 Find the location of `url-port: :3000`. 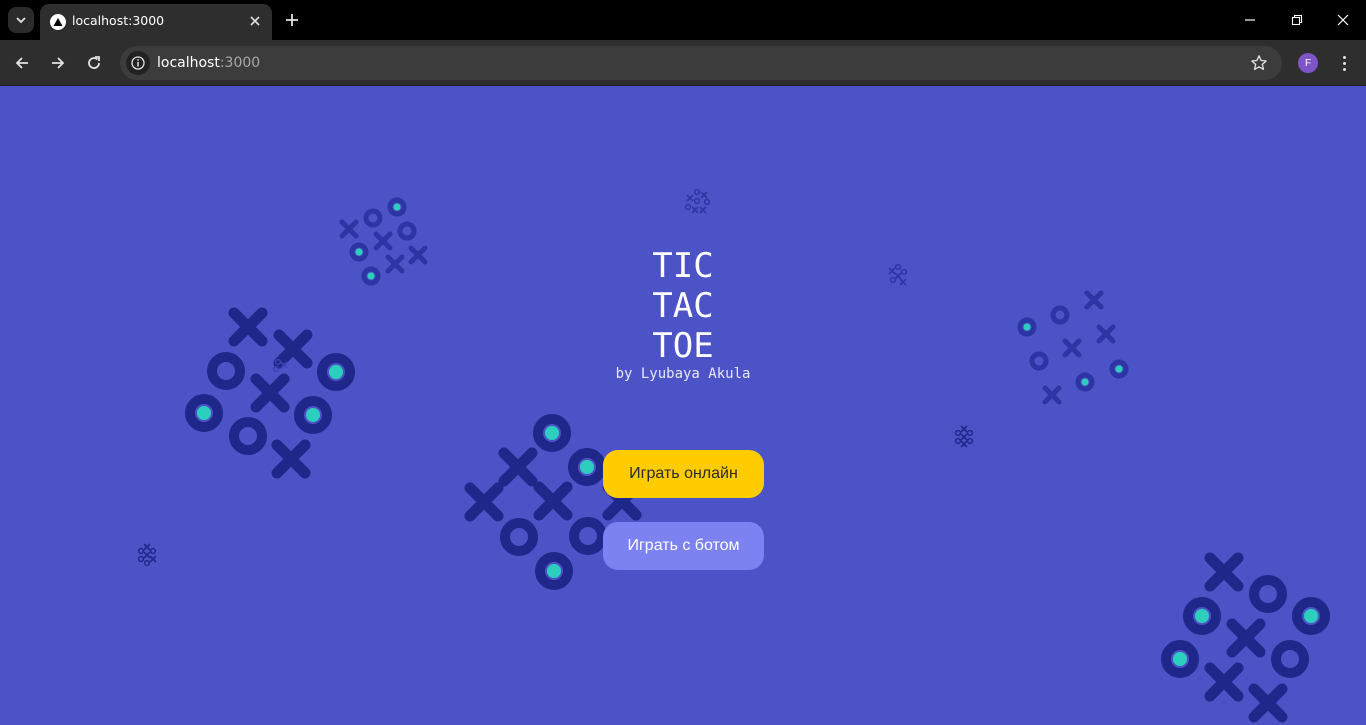

url-port: :3000 is located at coordinates (240, 63).